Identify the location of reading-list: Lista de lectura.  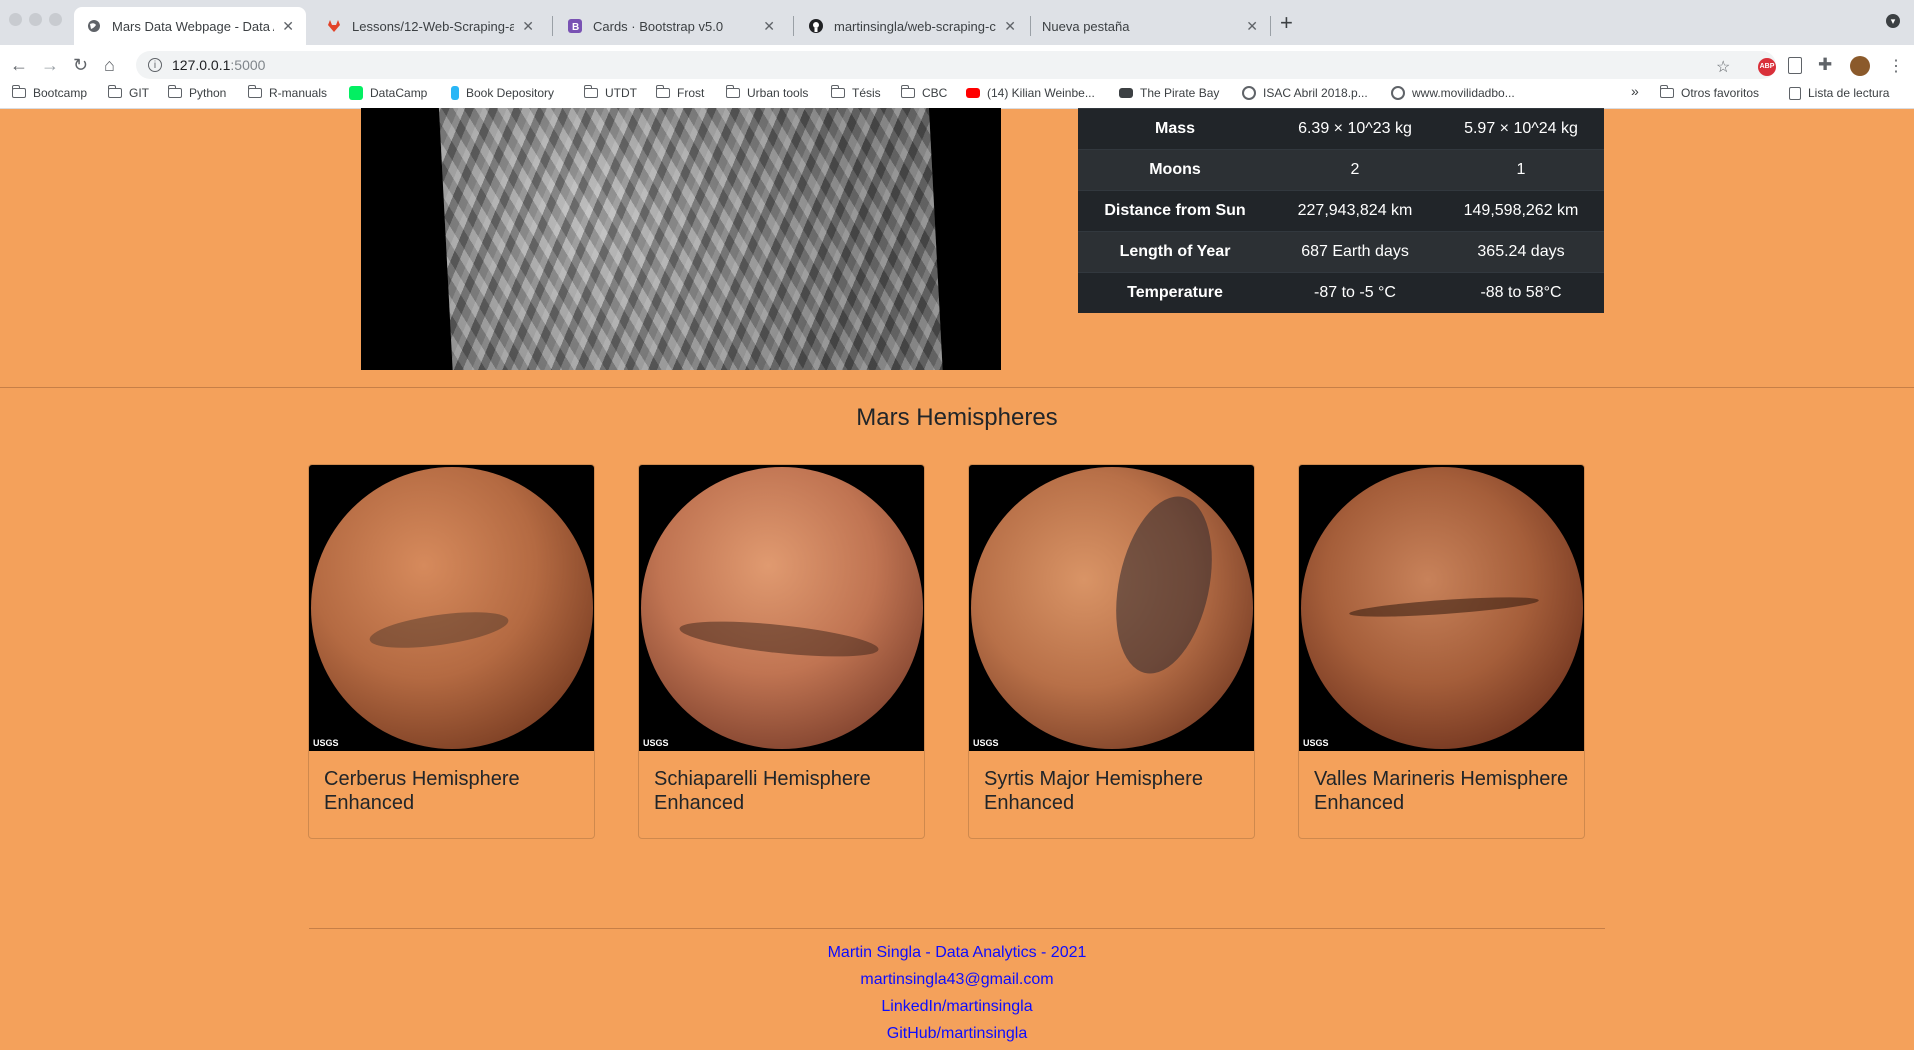
(1839, 93).